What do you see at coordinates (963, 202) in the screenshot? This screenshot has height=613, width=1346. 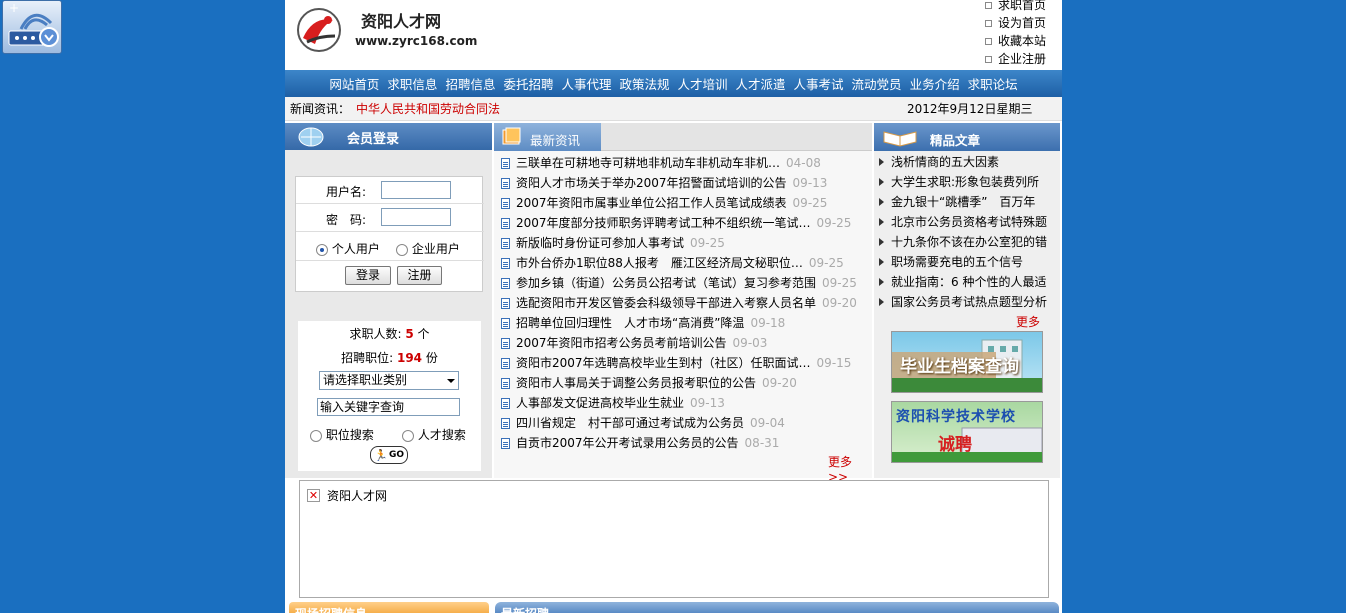 I see `article-item: 金九银十“跳槽季” 百万年` at bounding box center [963, 202].